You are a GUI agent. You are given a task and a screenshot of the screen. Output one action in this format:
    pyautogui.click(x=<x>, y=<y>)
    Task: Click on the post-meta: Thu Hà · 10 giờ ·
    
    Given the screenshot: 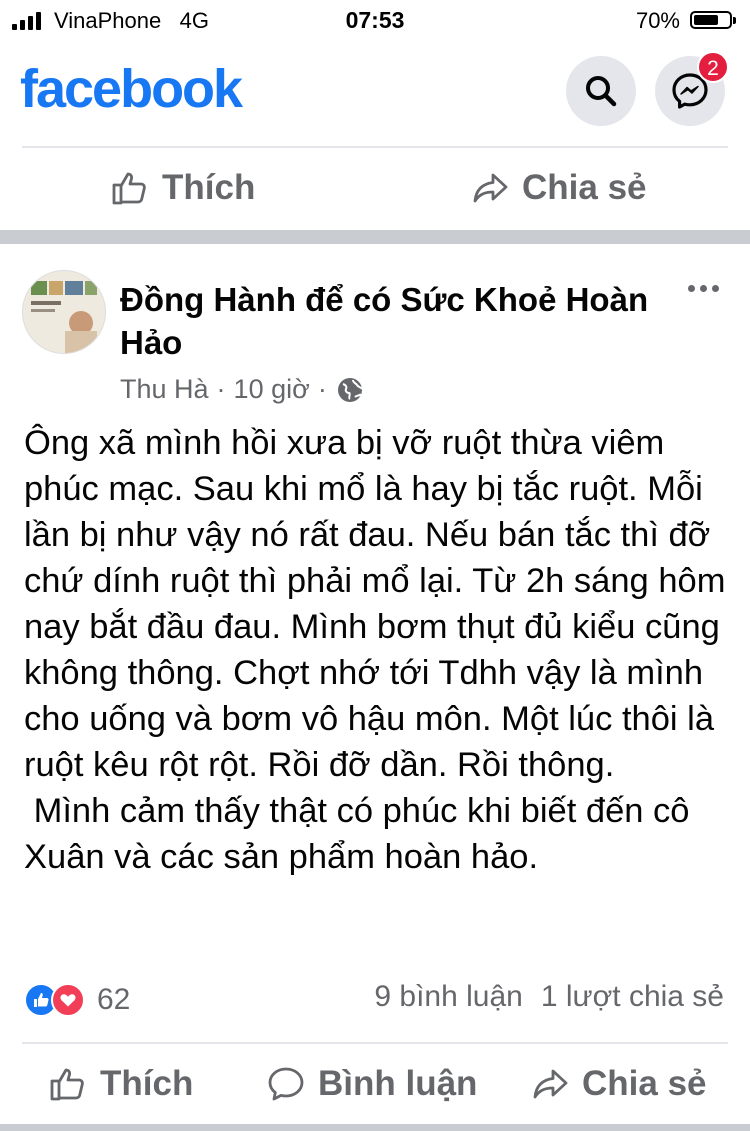 What is the action you would take?
    pyautogui.click(x=242, y=389)
    